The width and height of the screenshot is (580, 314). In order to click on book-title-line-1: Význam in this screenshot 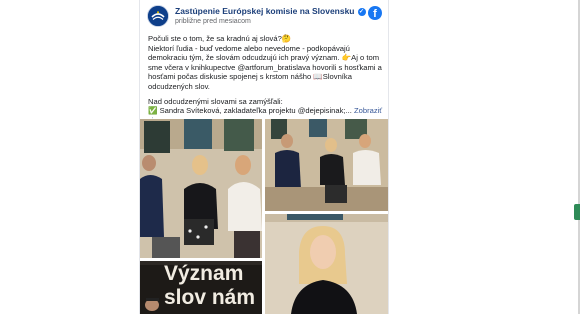, I will do `click(204, 273)`.